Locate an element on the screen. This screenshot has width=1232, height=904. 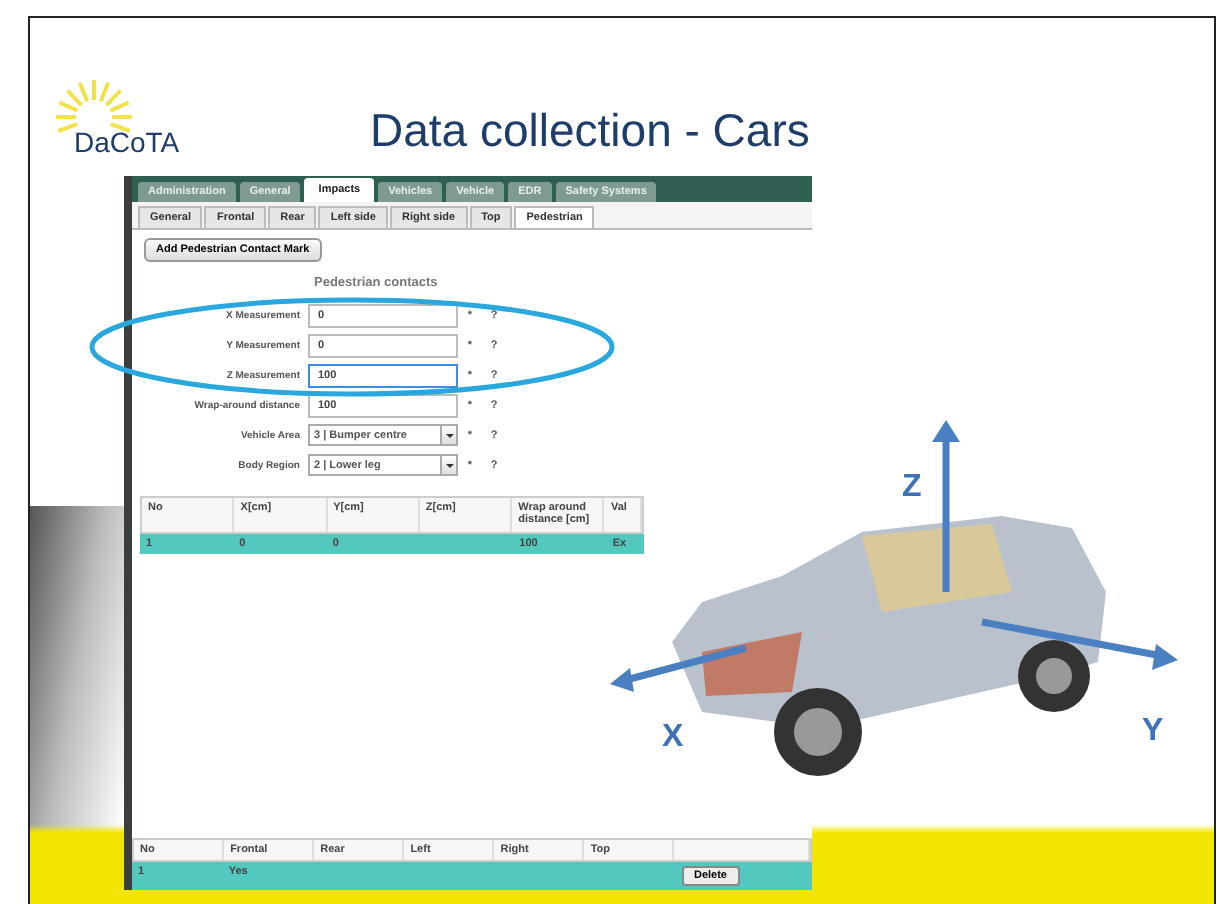
x-axis-arrow is located at coordinates (678, 668).